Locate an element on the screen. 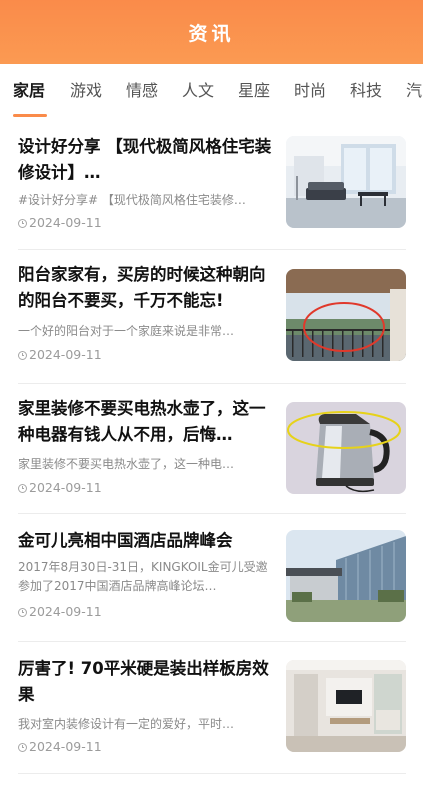 This screenshot has height=788, width=423. tab-horoscope: 星座 is located at coordinates (254, 91).